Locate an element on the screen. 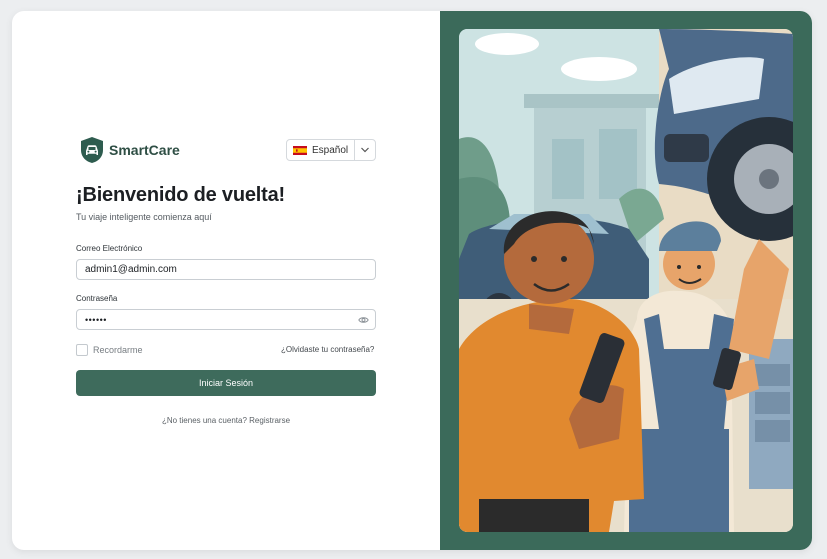 The width and height of the screenshot is (827, 559). password-field: •••••• is located at coordinates (226, 319).